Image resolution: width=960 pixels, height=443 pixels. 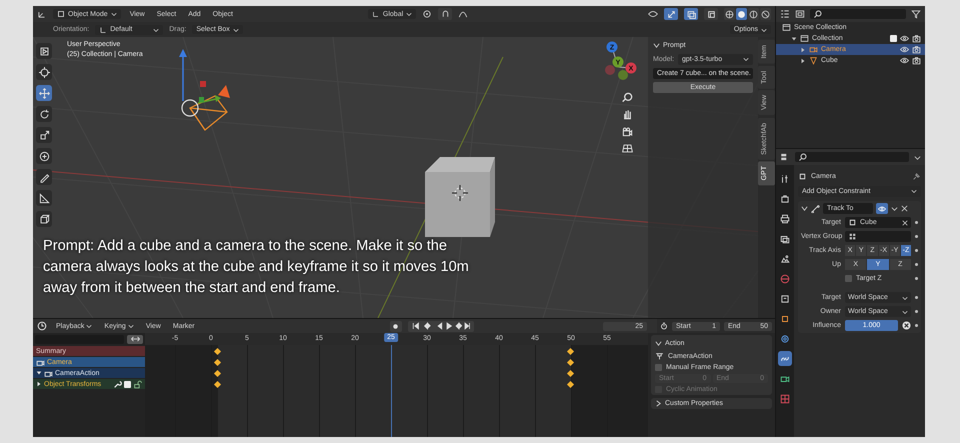 I want to click on cursor-icon, so click(x=44, y=72).